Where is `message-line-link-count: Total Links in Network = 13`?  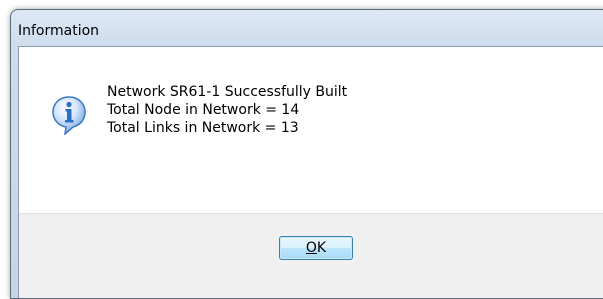 message-line-link-count: Total Links in Network = 13 is located at coordinates (203, 128).